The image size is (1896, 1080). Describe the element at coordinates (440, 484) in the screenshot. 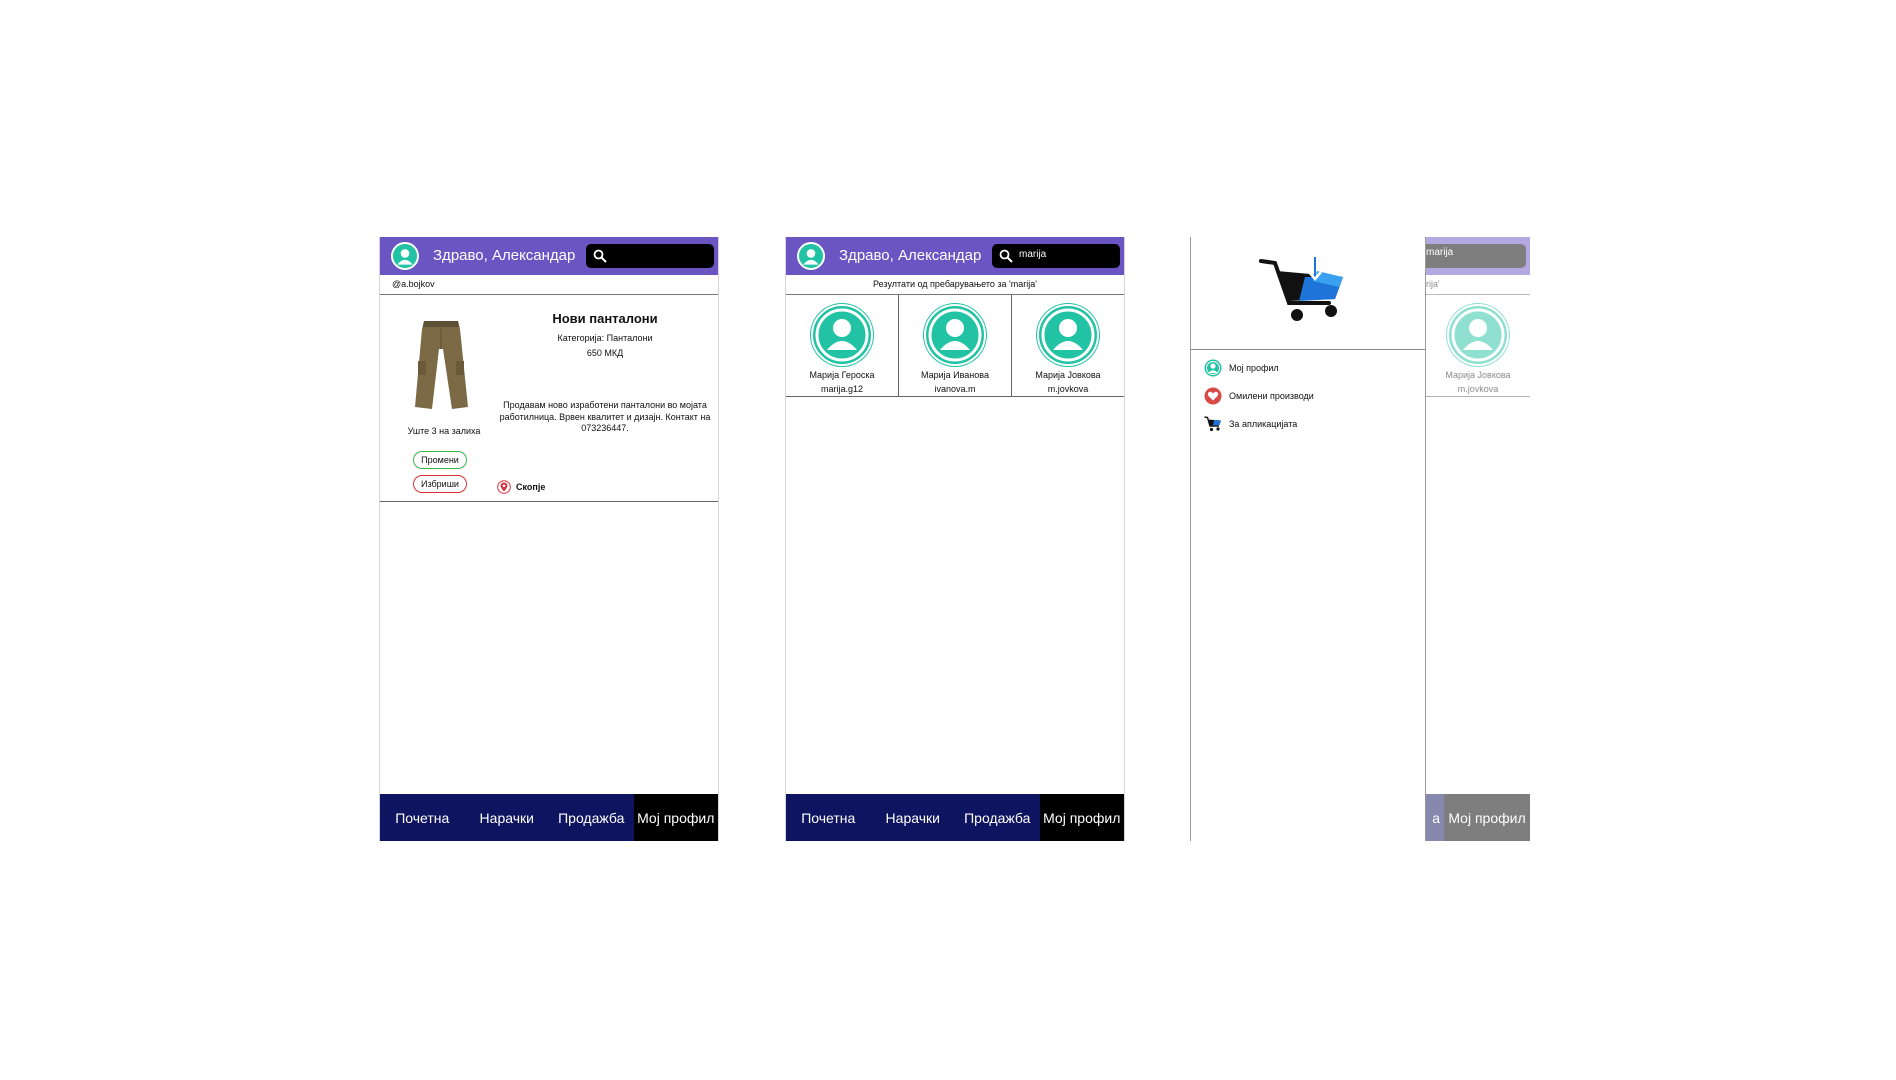

I see `delete-button: Избриши` at that location.